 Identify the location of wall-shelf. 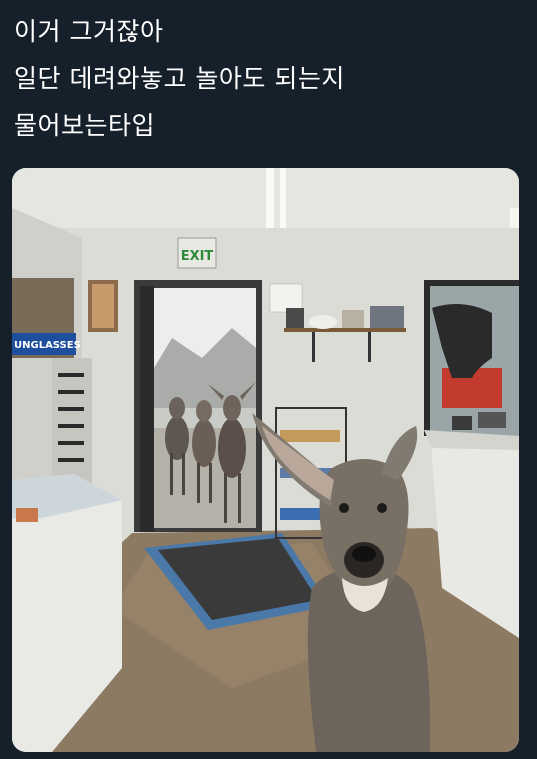
(345, 330).